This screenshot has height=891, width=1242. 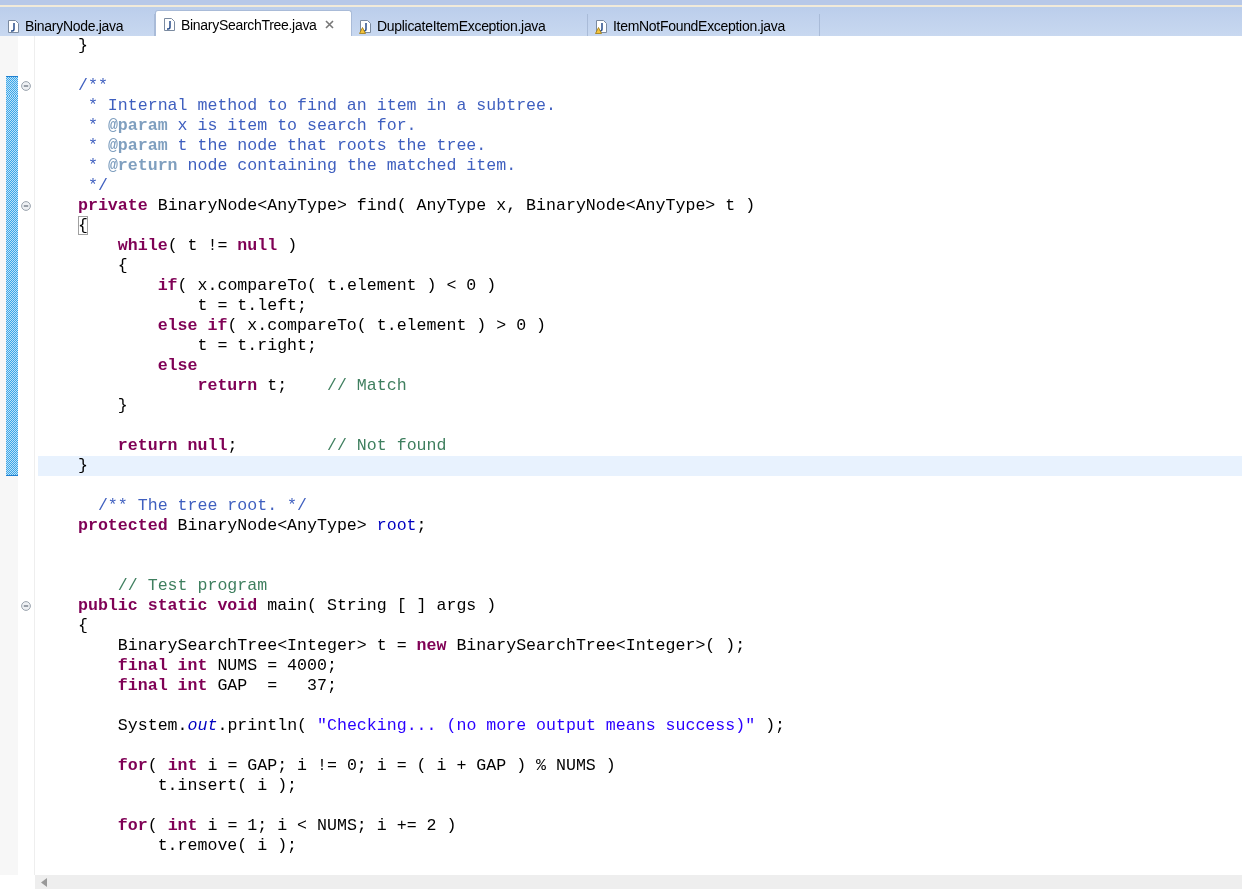 I want to click on code-line: // Test program, so click(x=192, y=586).